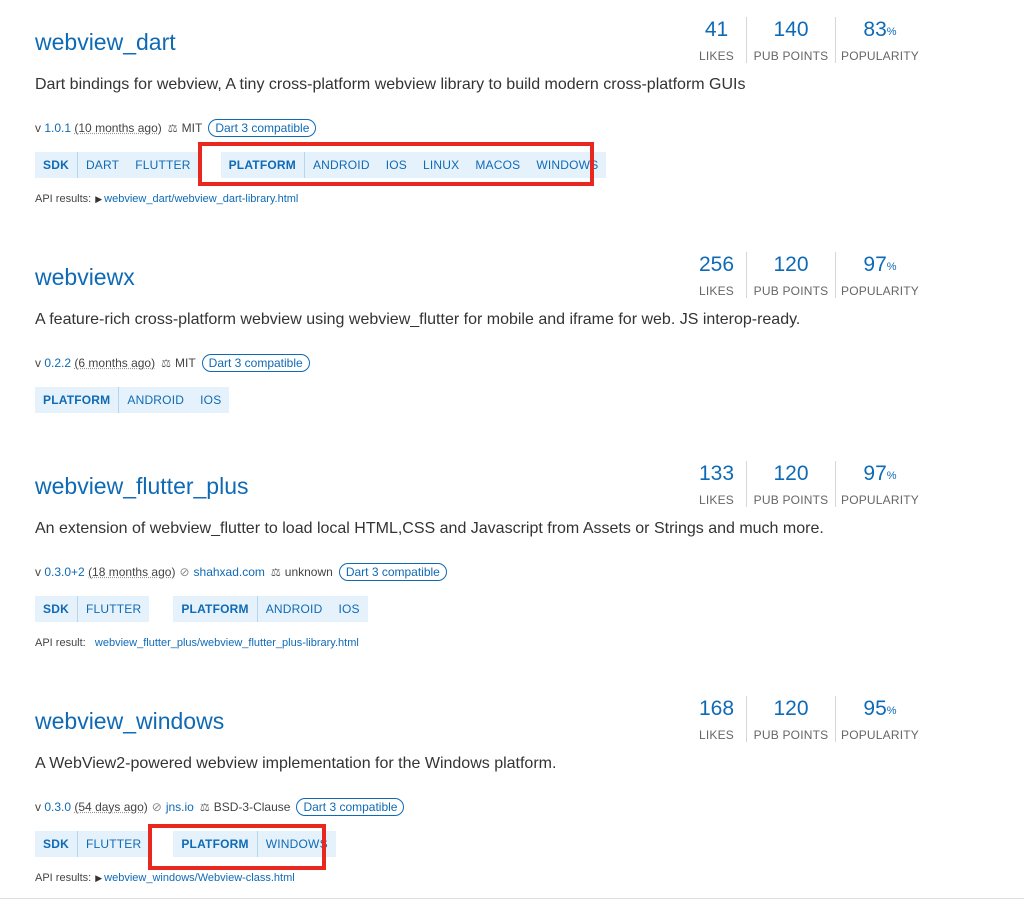 This screenshot has height=900, width=1024. I want to click on package-tags: PLATFORM ANDROID IOS, so click(138, 400).